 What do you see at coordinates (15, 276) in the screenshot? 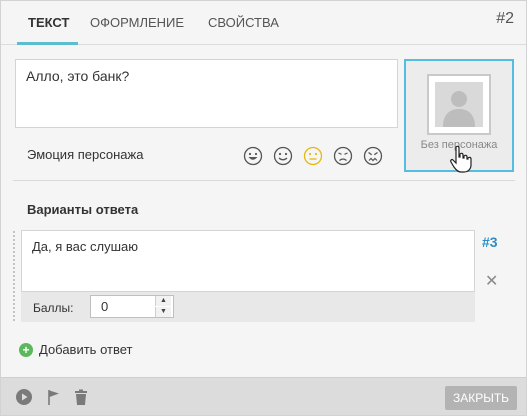
I see `drag-handle` at bounding box center [15, 276].